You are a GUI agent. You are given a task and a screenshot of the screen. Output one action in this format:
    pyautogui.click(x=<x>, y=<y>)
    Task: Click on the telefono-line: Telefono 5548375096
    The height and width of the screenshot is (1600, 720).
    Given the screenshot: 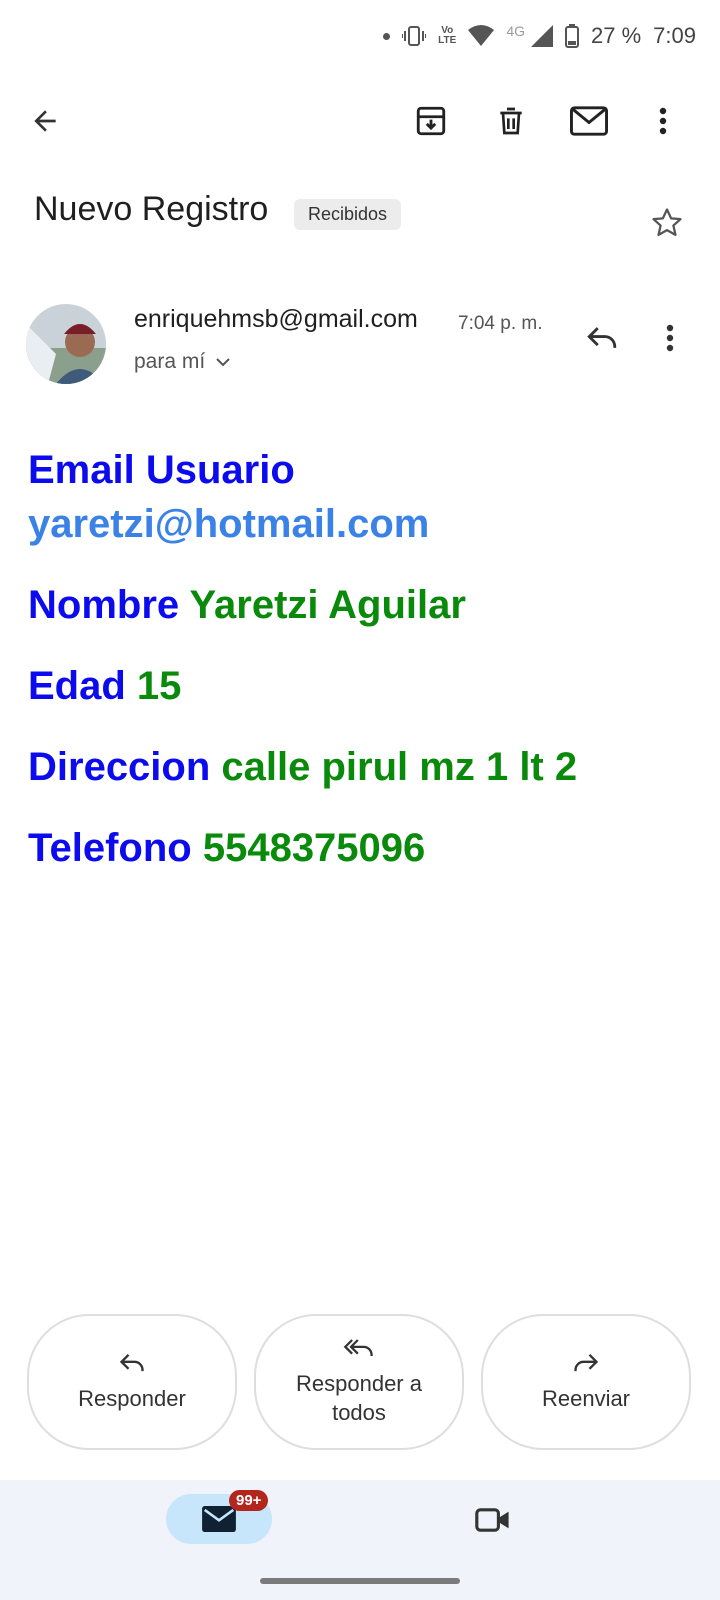 What is the action you would take?
    pyautogui.click(x=226, y=848)
    